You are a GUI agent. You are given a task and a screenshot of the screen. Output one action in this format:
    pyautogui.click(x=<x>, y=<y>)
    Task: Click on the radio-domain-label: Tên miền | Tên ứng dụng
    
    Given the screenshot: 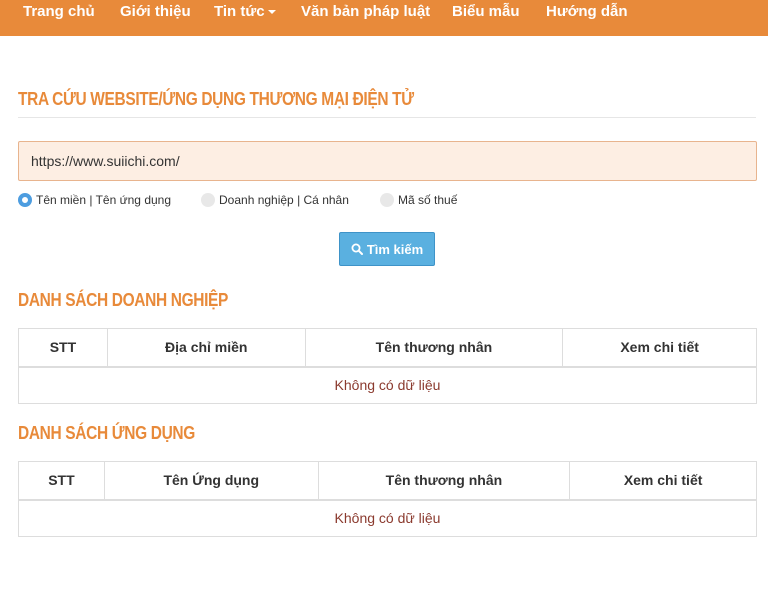 What is the action you would take?
    pyautogui.click(x=104, y=200)
    